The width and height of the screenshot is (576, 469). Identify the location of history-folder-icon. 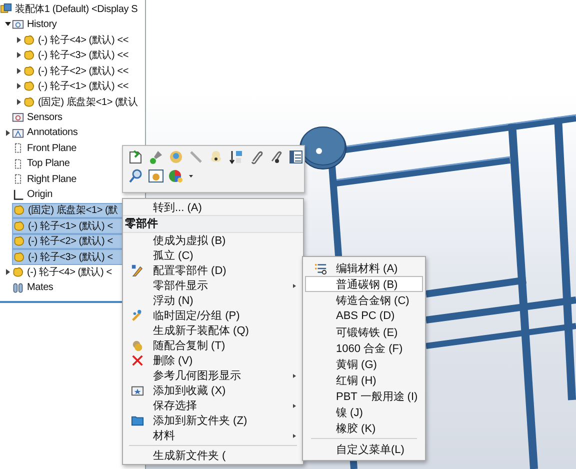
(18, 24).